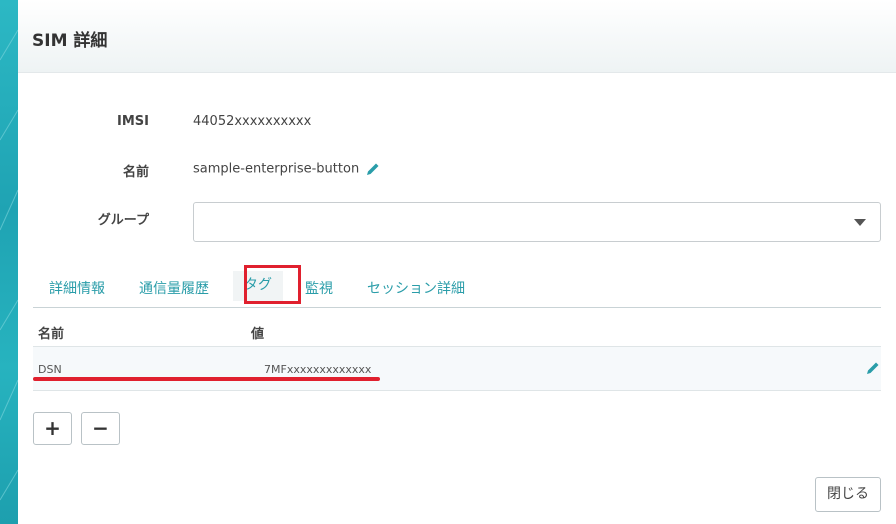  What do you see at coordinates (318, 369) in the screenshot?
I see `tag-value-cell: 7MFxxxxxxxxxxxxx` at bounding box center [318, 369].